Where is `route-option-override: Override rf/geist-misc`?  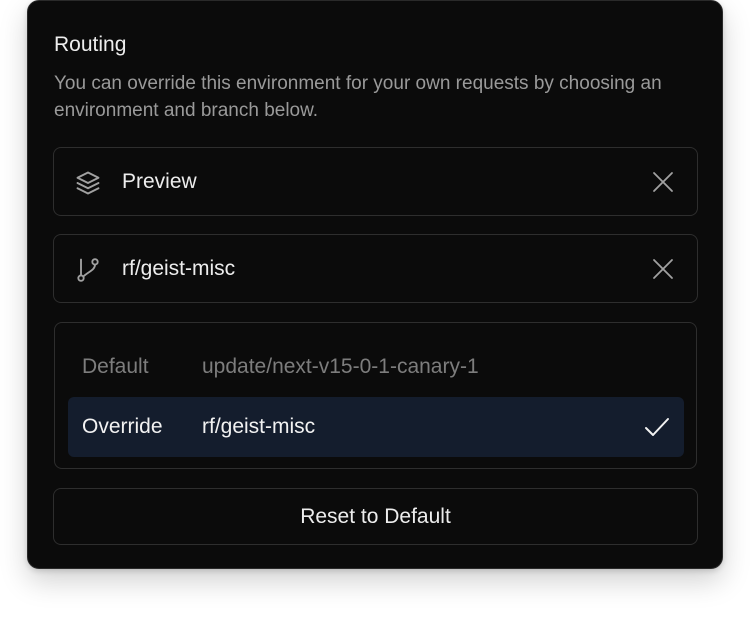
route-option-override: Override rf/geist-misc is located at coordinates (376, 427).